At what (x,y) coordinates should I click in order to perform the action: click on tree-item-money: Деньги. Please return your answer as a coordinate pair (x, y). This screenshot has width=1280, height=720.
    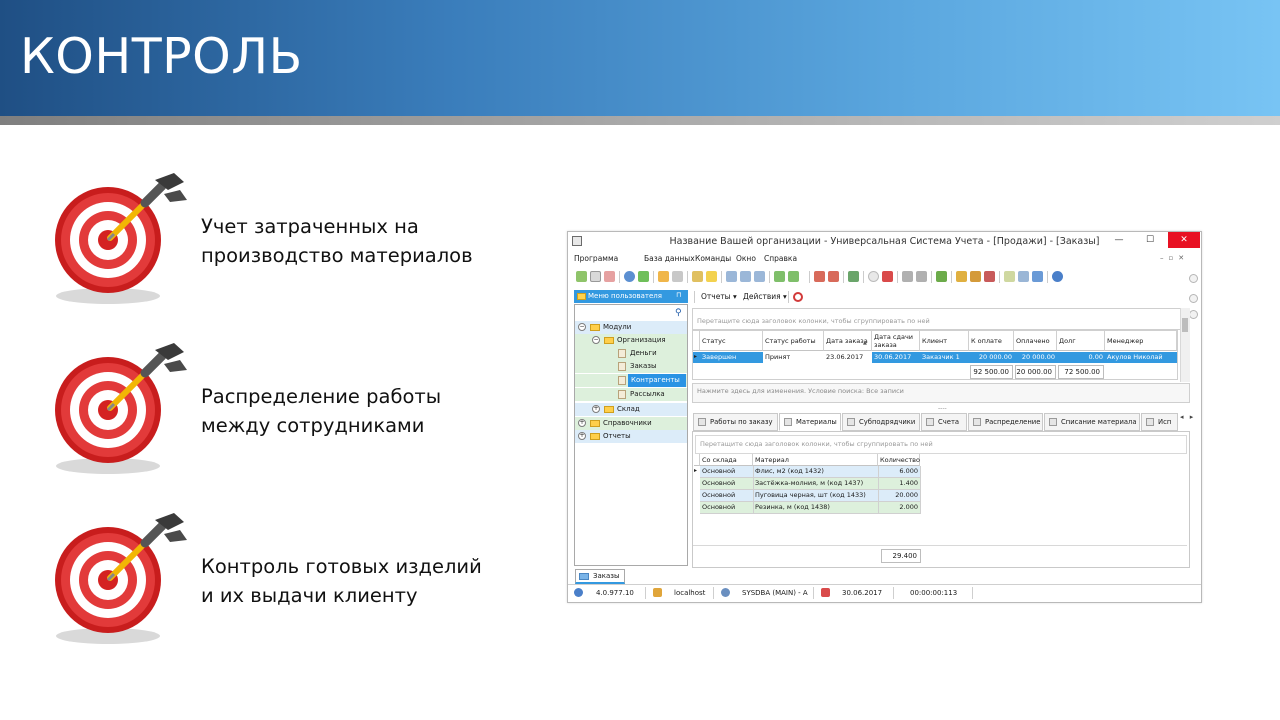
    Looking at the image, I should click on (631, 353).